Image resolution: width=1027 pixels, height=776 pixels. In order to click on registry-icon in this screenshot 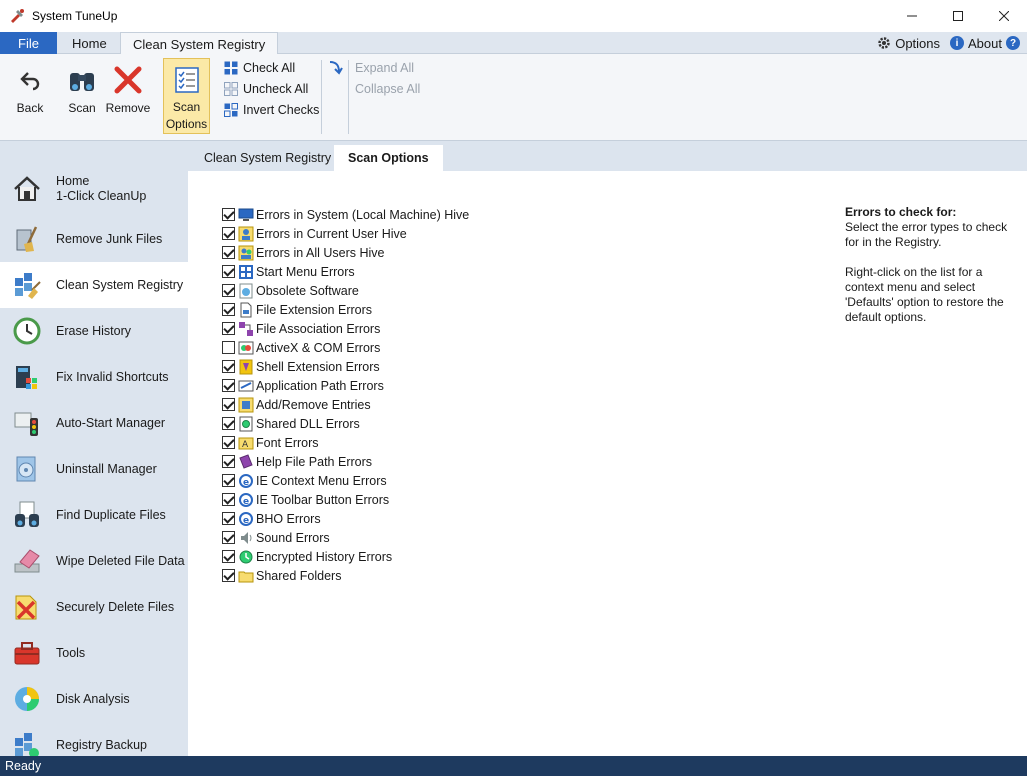, I will do `click(28, 286)`.